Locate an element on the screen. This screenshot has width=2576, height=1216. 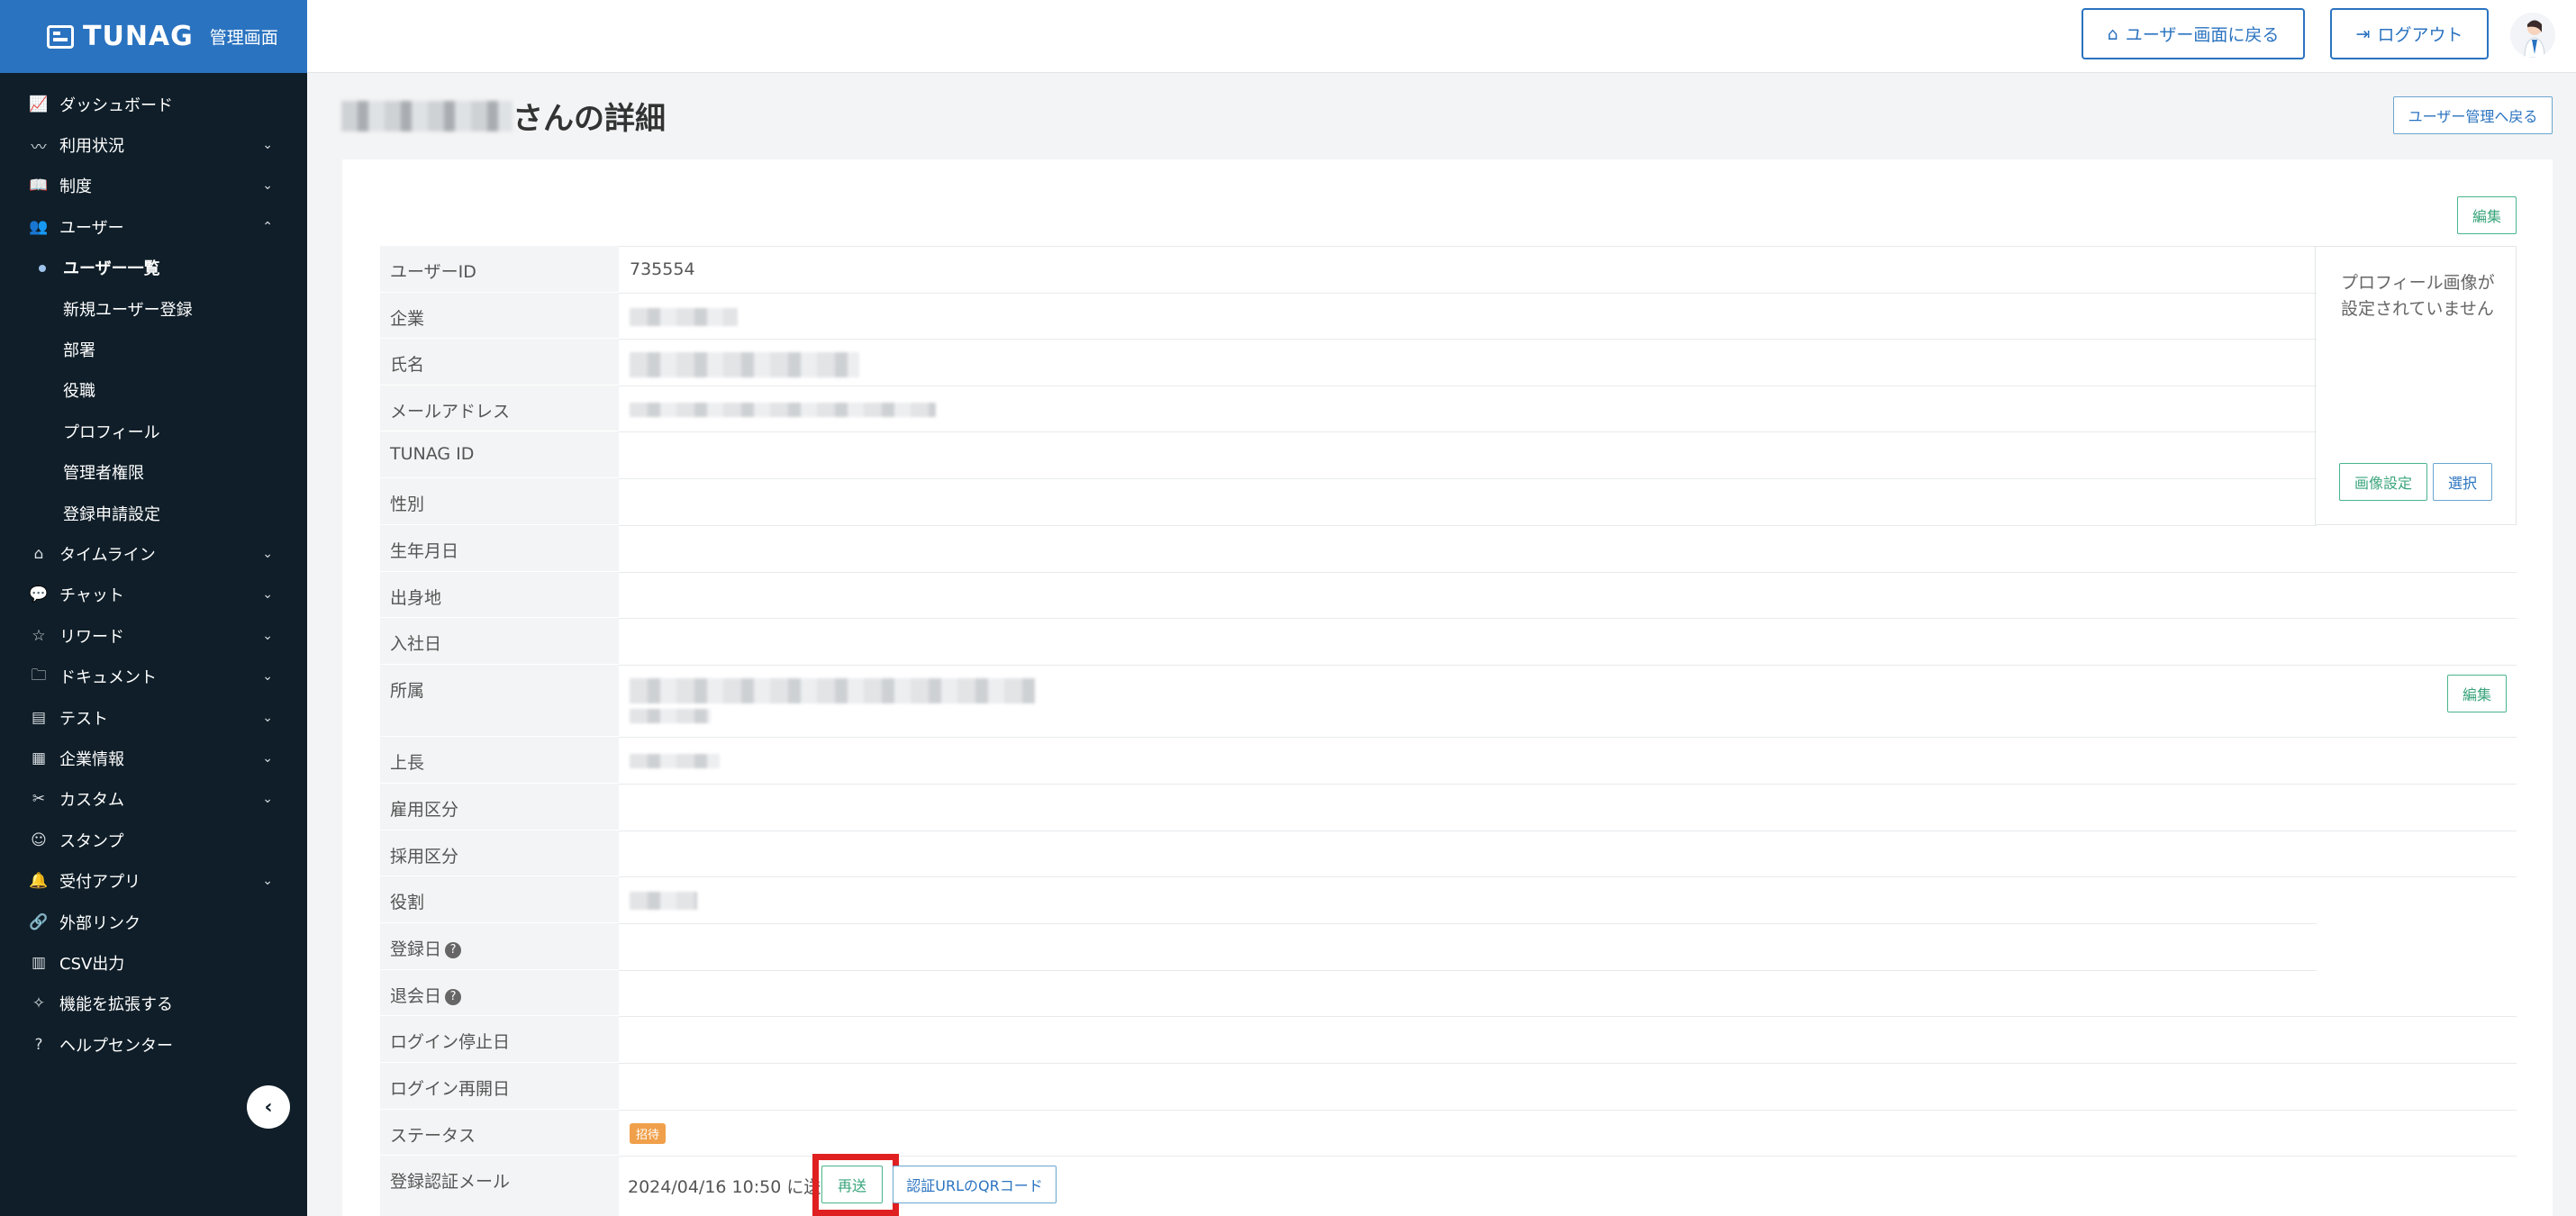
sidebar-item-label: 企業情報 is located at coordinates (91, 759).